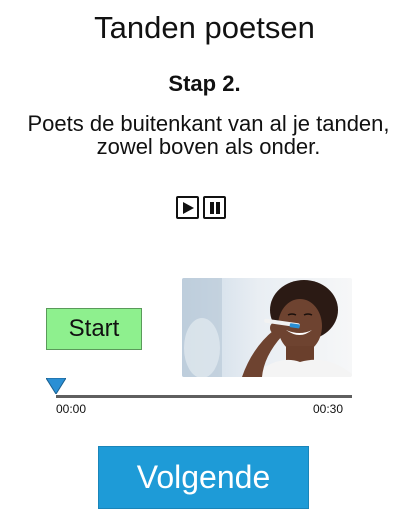 Image resolution: width=409 pixels, height=523 pixels. What do you see at coordinates (94, 329) in the screenshot?
I see `start-button: Start` at bounding box center [94, 329].